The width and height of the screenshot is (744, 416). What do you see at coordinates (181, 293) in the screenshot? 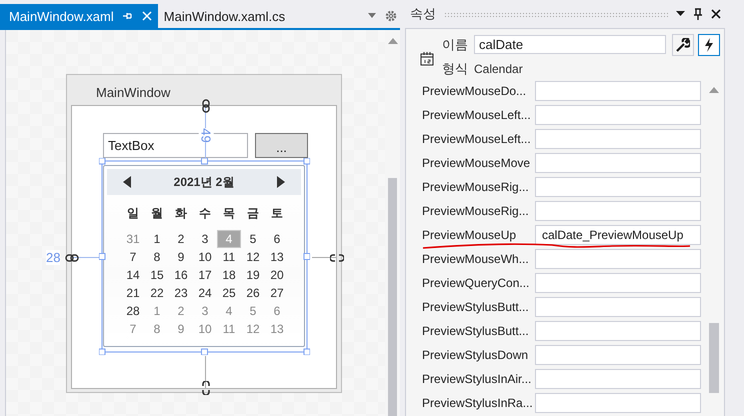
I see `calendar-day: 23` at bounding box center [181, 293].